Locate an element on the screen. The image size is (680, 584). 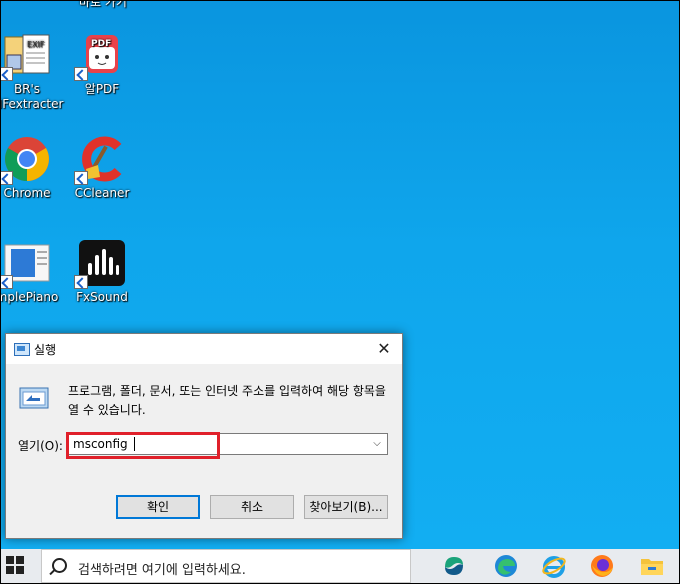
desktop-icon-label: CCleaner is located at coordinates (102, 193).